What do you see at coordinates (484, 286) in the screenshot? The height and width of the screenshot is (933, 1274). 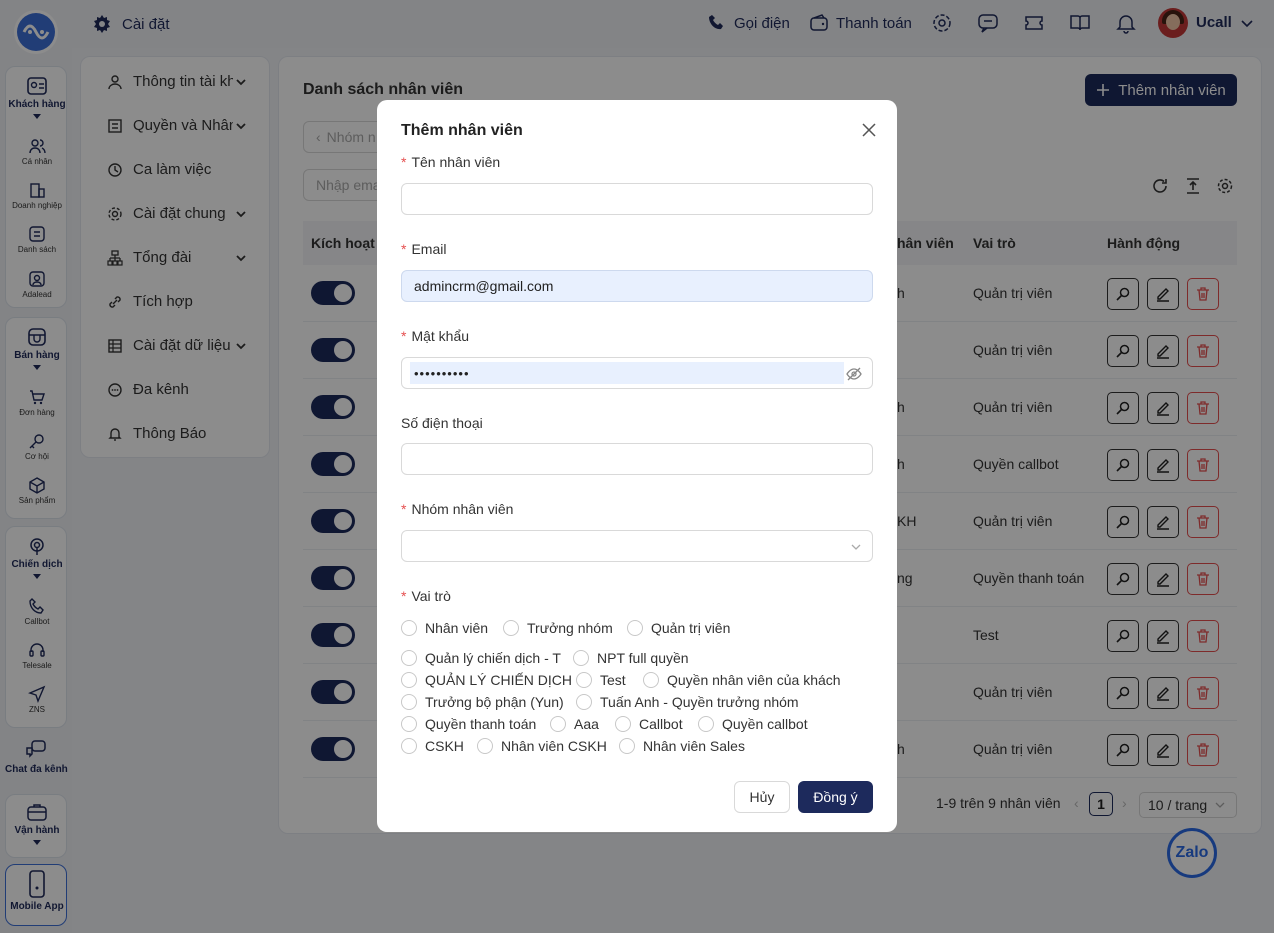 I see `email-value: admincrm@gmail.com` at bounding box center [484, 286].